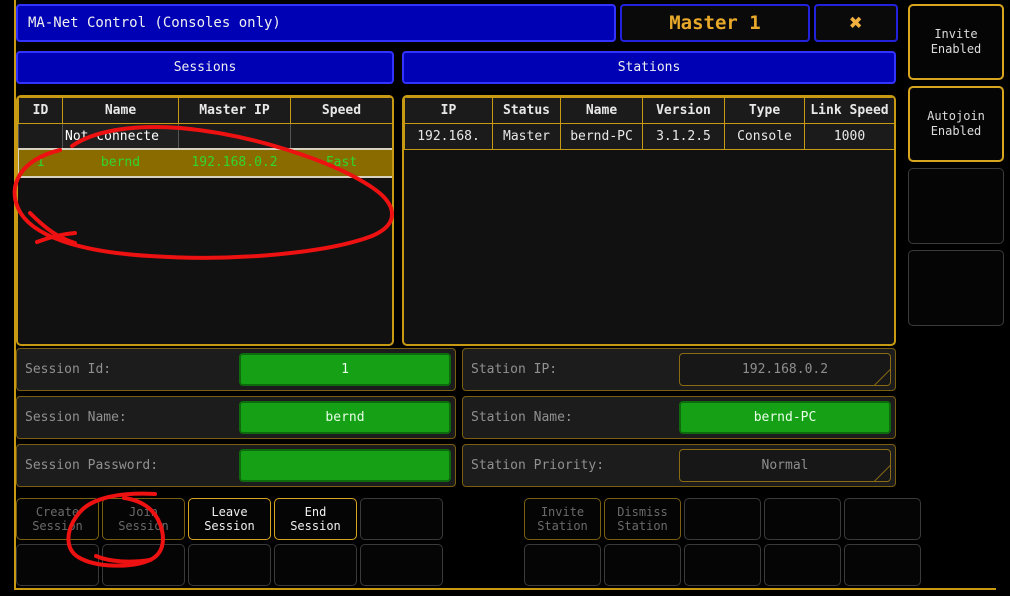 This screenshot has width=1010, height=596. I want to click on station-field-value: 192.168.0.2, so click(785, 369).